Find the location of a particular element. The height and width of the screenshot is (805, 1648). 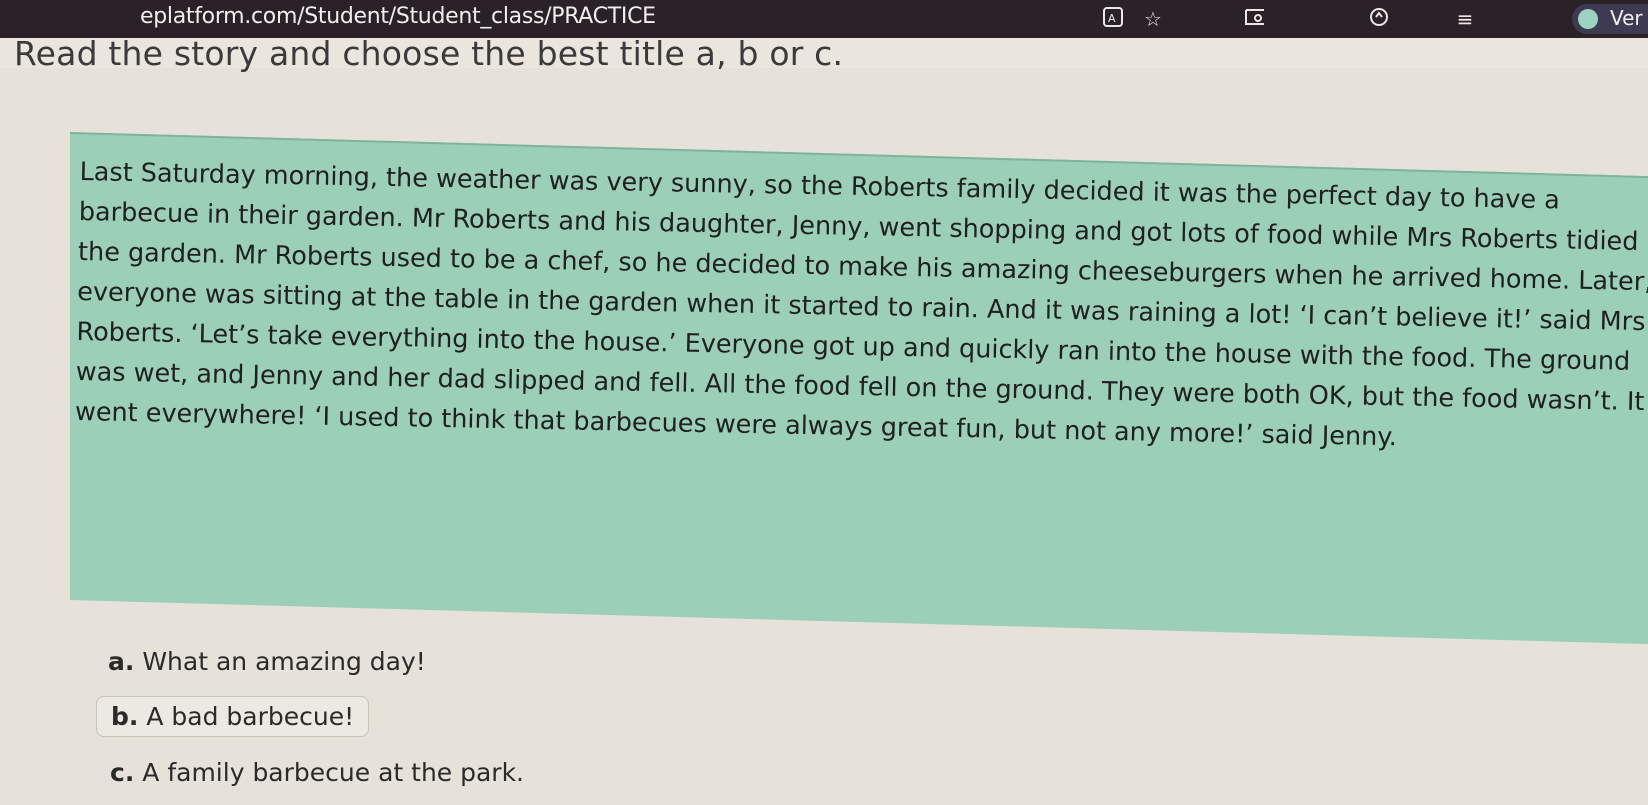

option-text: What an amazing day! is located at coordinates (284, 661).